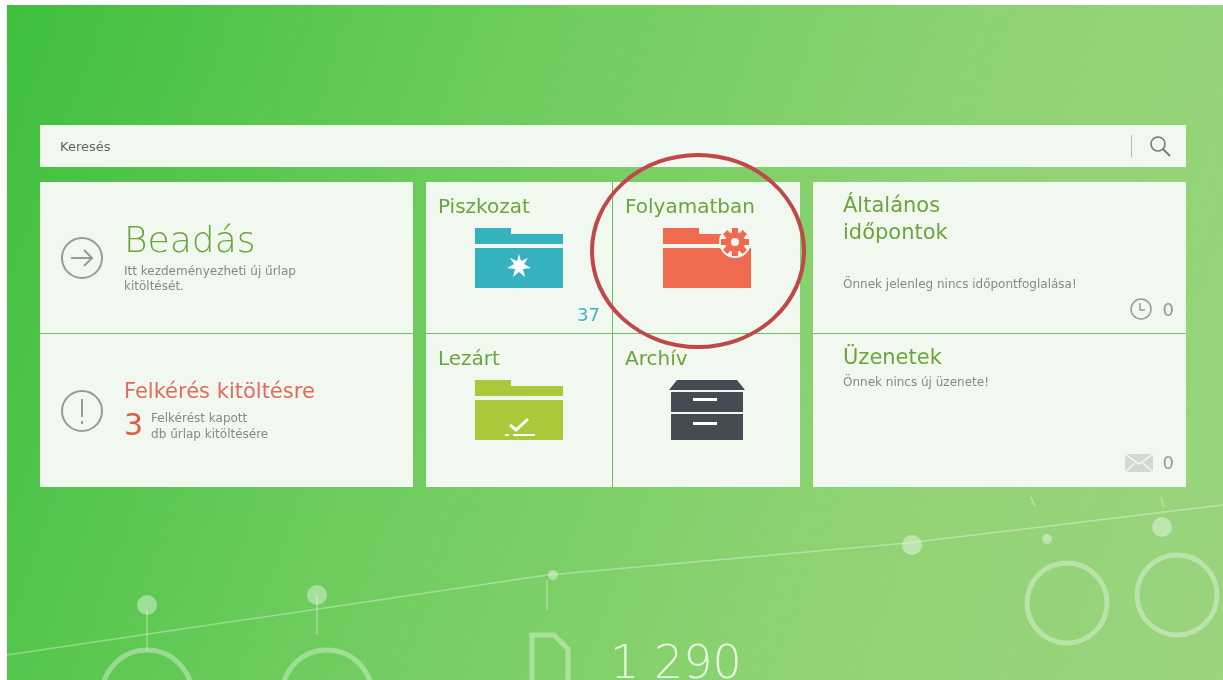 This screenshot has height=680, width=1223. I want to click on tile-text: Önnek jelenleg nincs időpontfoglalása!, so click(960, 283).